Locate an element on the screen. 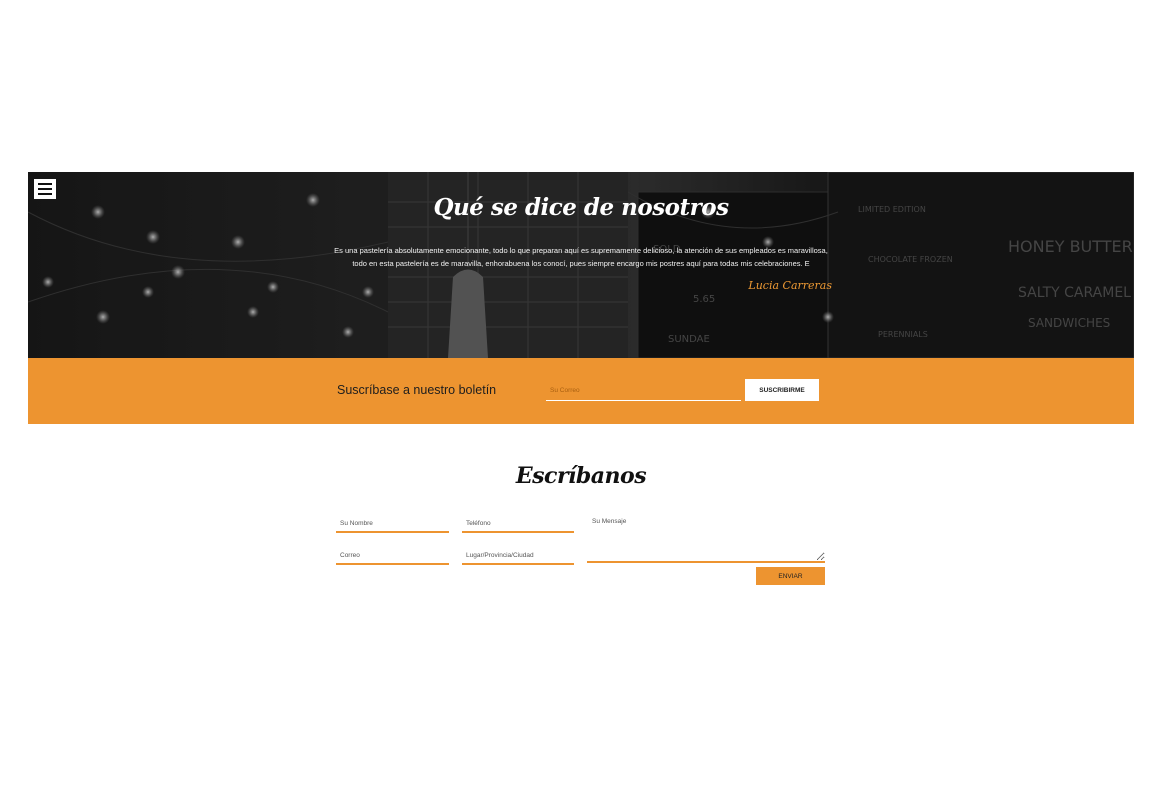 Image resolution: width=1170 pixels, height=800 pixels. newsletter-section: Suscríbase a nuestro boletín SUSCRIBIRME is located at coordinates (581, 391).